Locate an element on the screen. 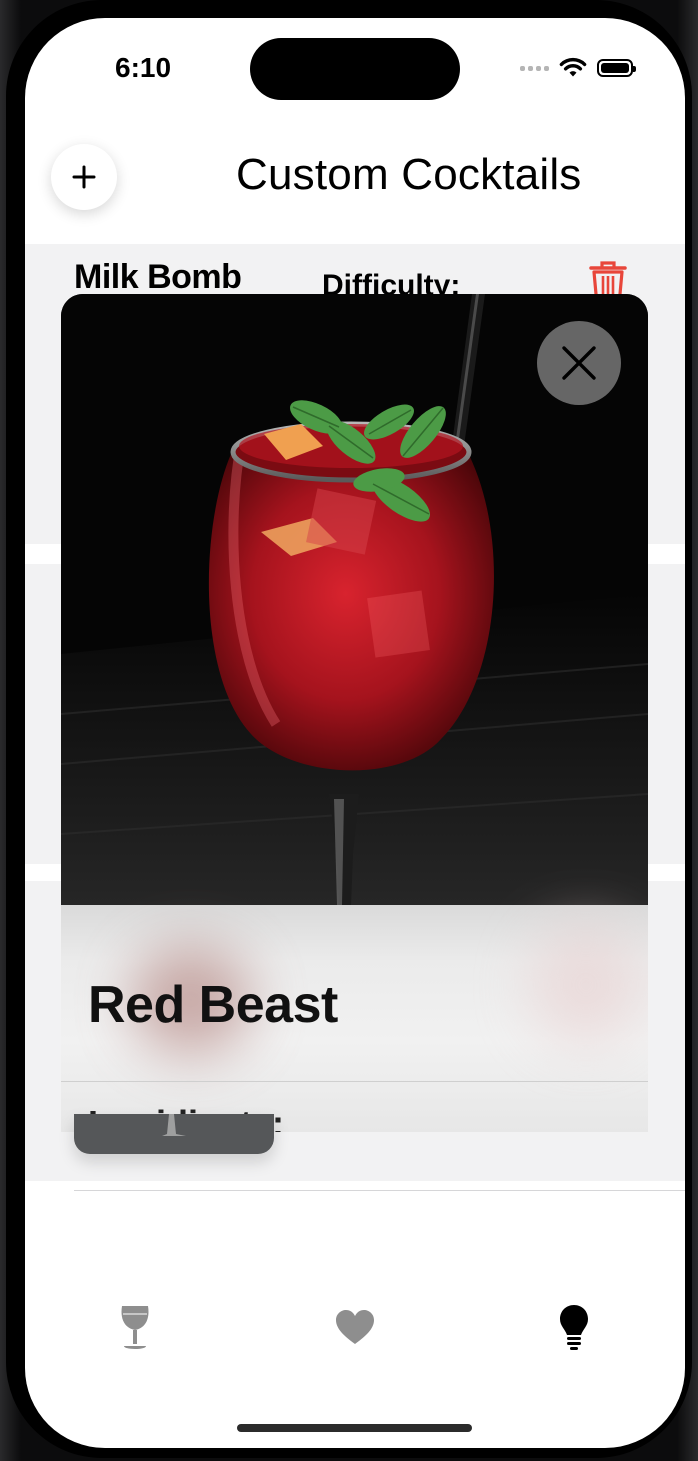 This screenshot has height=1461, width=698. lightbulb-icon is located at coordinates (574, 1327).